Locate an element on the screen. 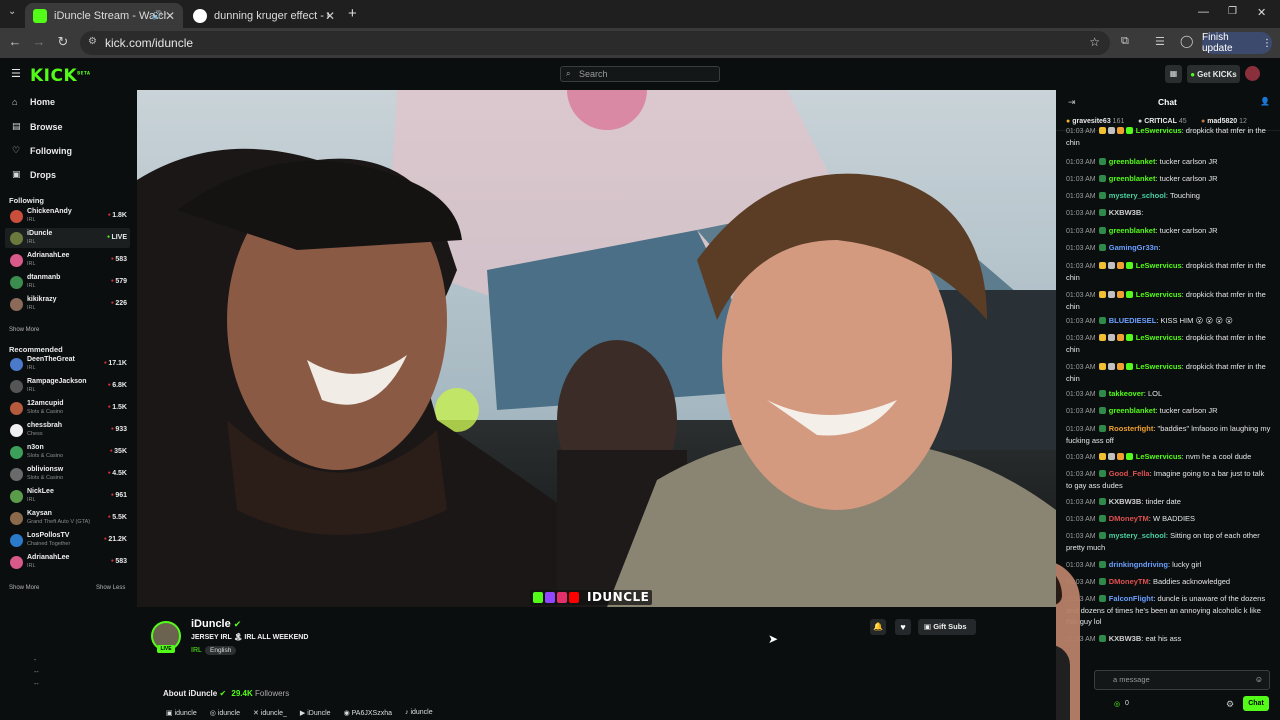  tab-iduncle: iDuncle Stream - Watch Live 🔊 ✕ is located at coordinates (104, 15).